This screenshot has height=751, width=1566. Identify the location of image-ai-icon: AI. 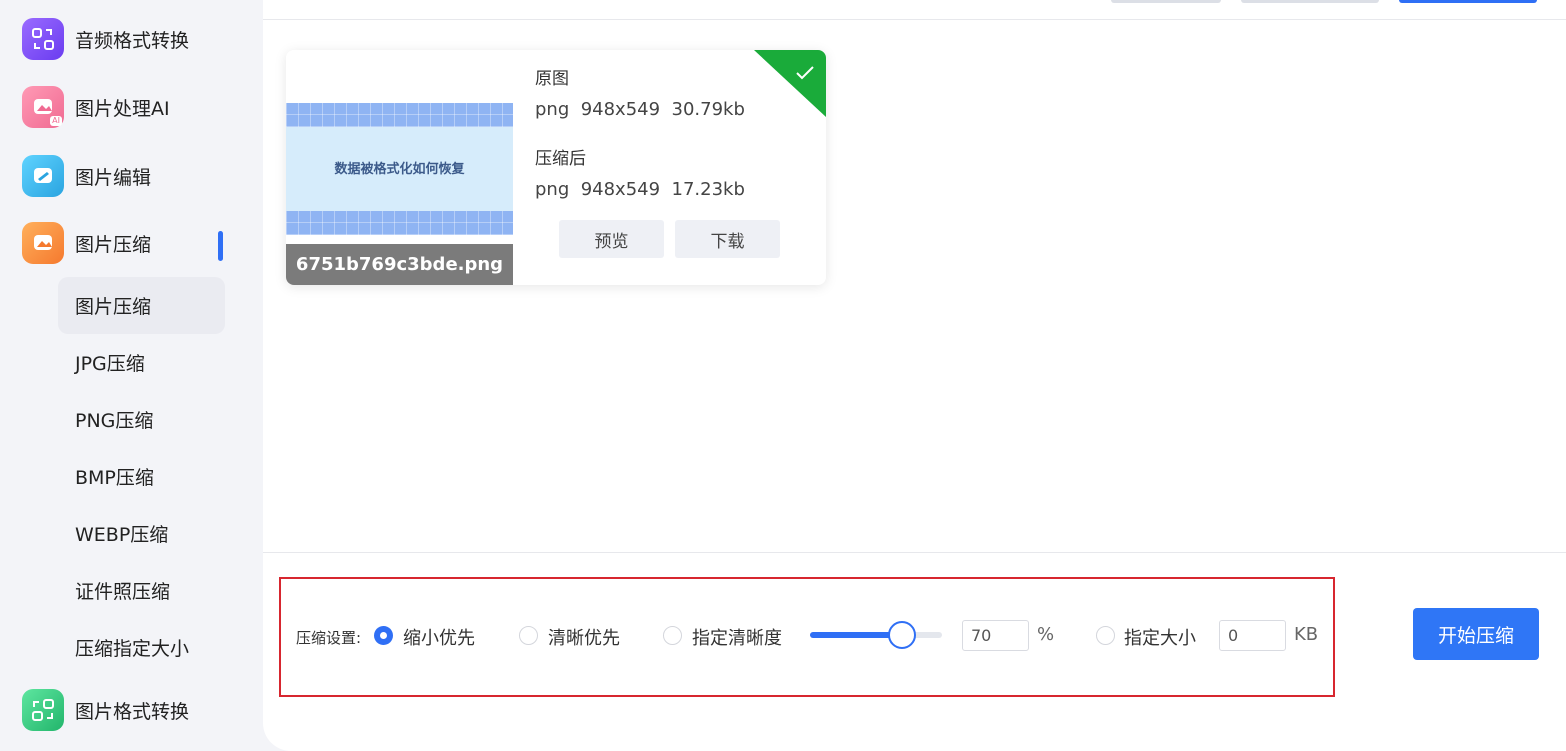
(43, 107).